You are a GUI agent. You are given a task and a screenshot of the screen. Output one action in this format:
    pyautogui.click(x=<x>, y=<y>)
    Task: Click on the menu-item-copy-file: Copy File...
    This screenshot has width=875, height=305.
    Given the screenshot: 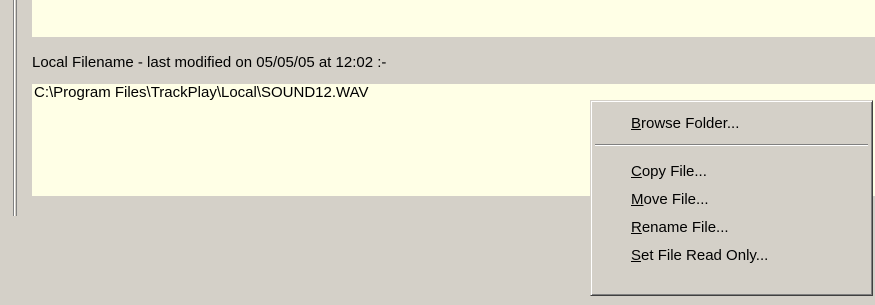 What is the action you would take?
    pyautogui.click(x=669, y=171)
    